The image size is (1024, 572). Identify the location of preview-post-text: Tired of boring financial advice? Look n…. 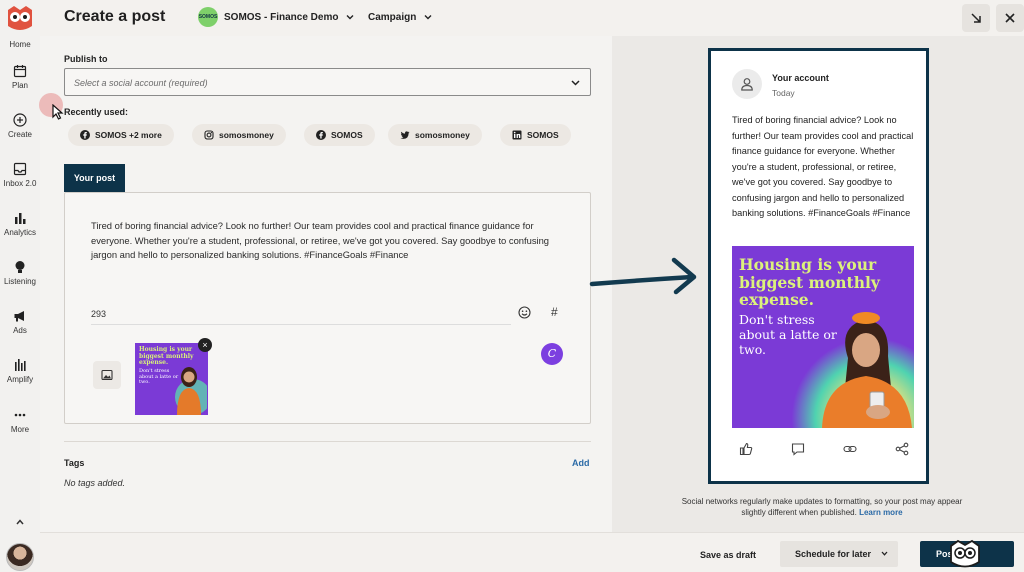
(823, 166).